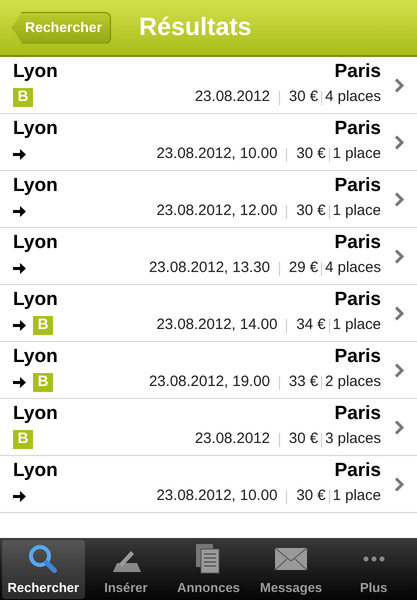 This screenshot has width=417, height=600. Describe the element at coordinates (217, 211) in the screenshot. I see `date-text: 23.08.2012, 12.00` at that location.